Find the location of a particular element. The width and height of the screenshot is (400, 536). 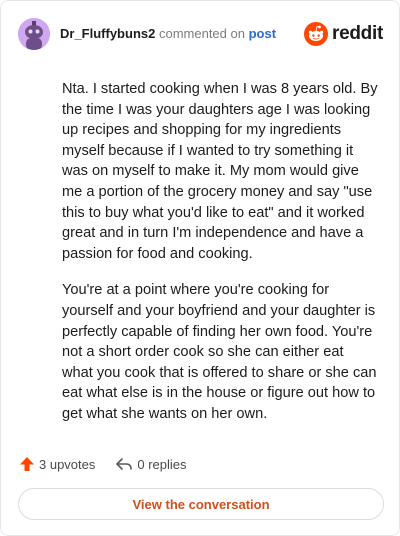

reddit-wordmark: reddit is located at coordinates (357, 33).